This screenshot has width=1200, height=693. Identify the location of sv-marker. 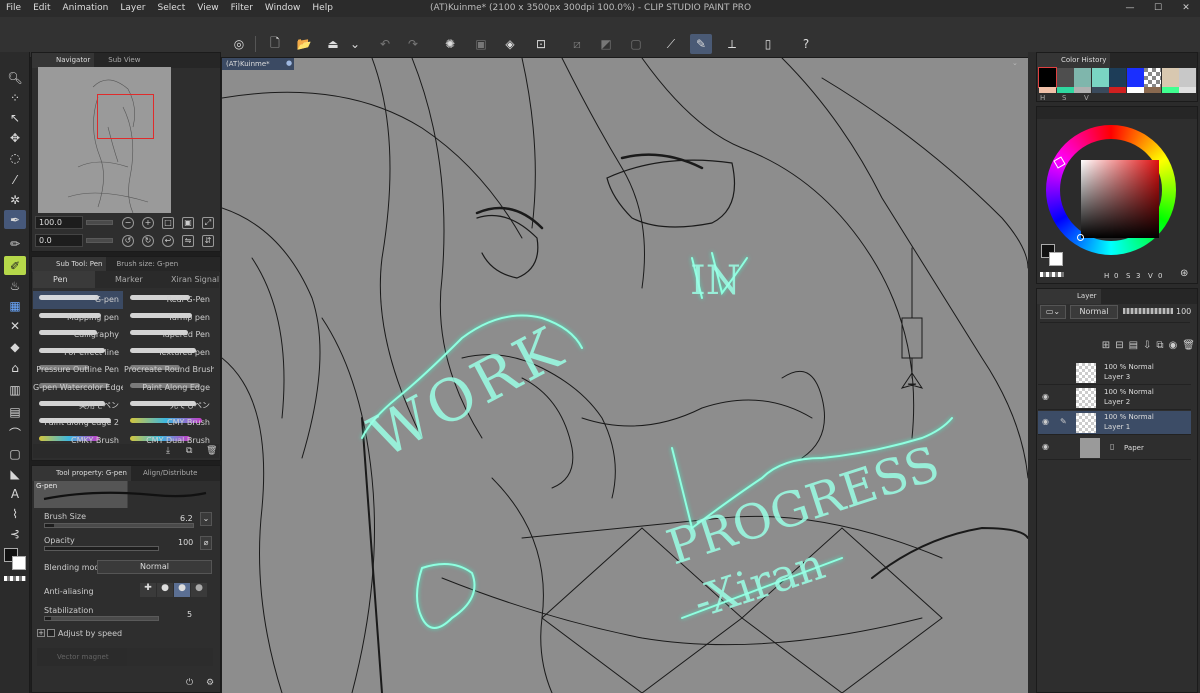
(1080, 237).